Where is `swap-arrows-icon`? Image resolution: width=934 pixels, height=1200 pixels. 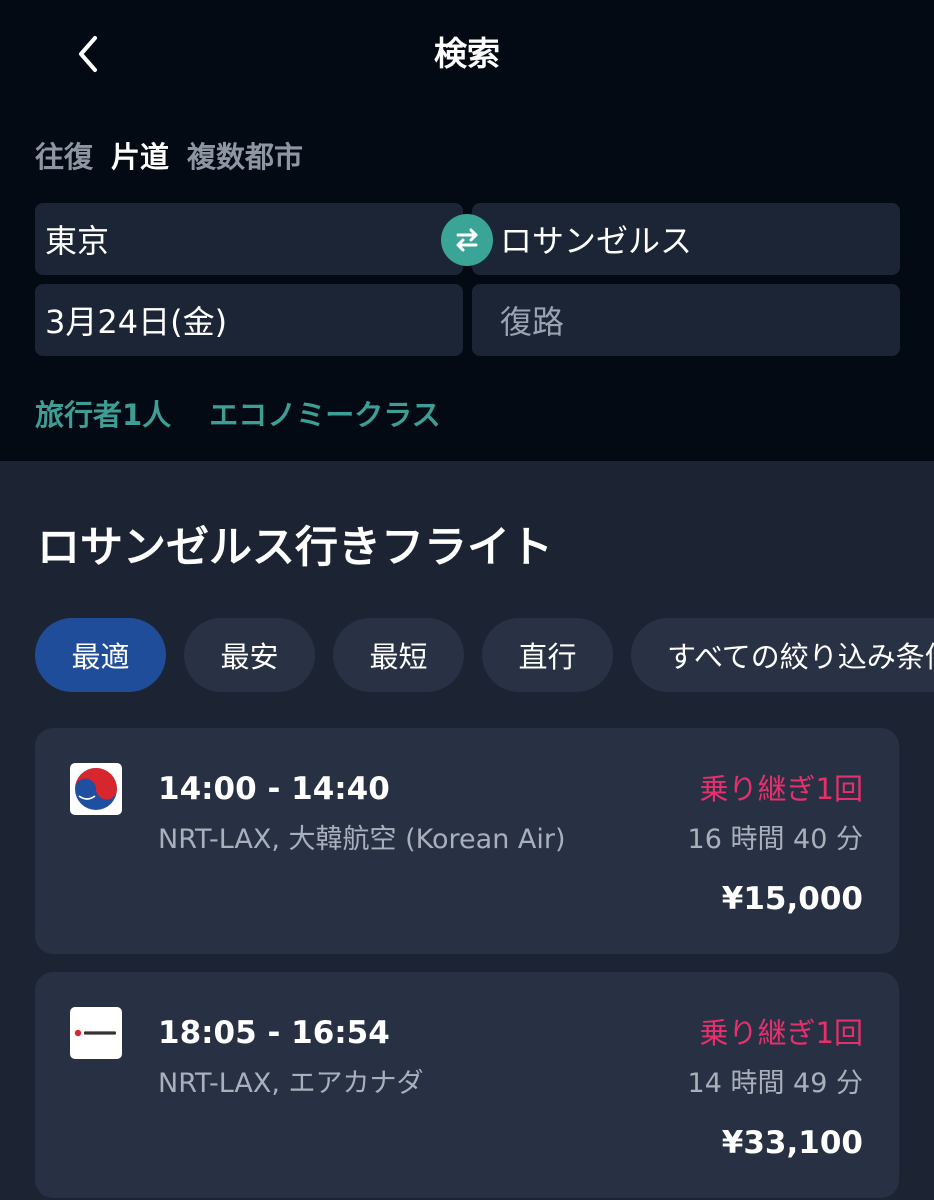 swap-arrows-icon is located at coordinates (467, 240).